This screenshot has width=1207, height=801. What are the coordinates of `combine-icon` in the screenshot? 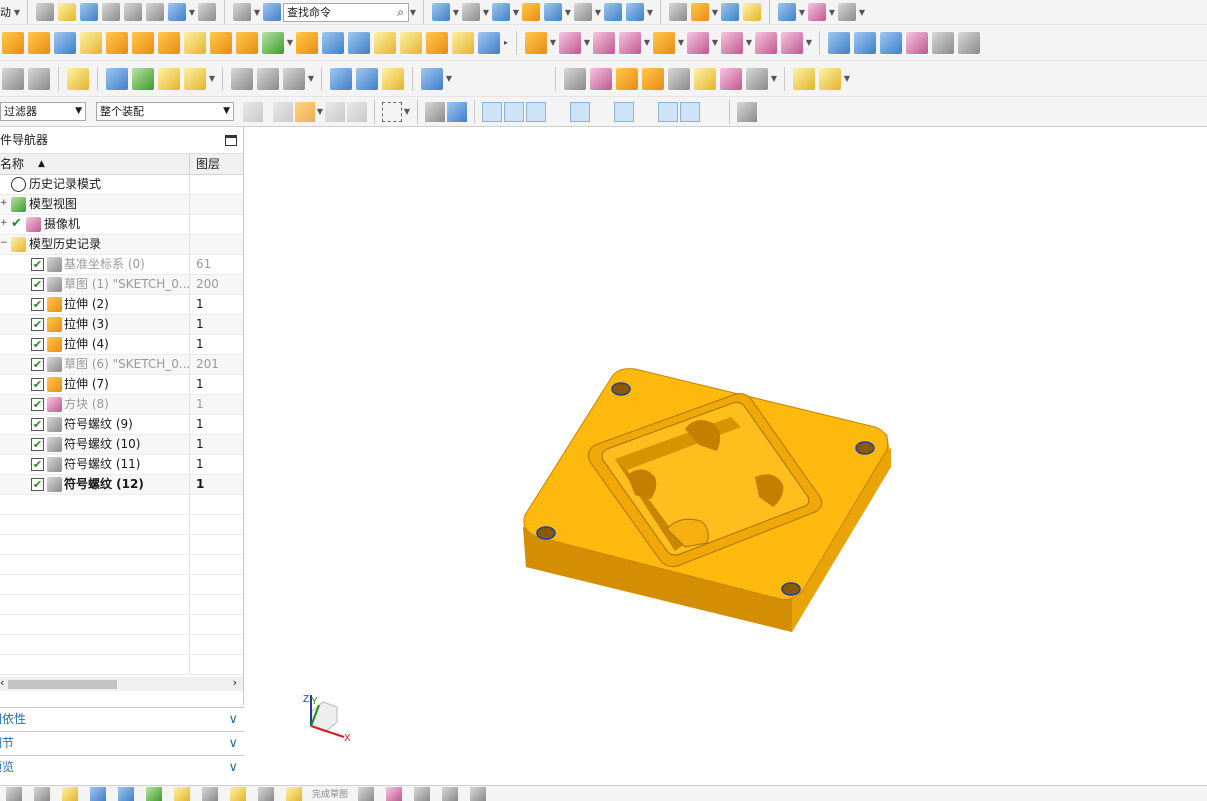 It's located at (247, 42).